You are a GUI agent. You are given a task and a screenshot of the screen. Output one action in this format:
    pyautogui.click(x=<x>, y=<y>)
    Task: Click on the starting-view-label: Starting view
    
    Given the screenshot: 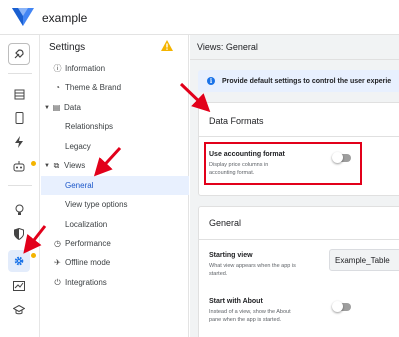 What is the action you would take?
    pyautogui.click(x=231, y=255)
    